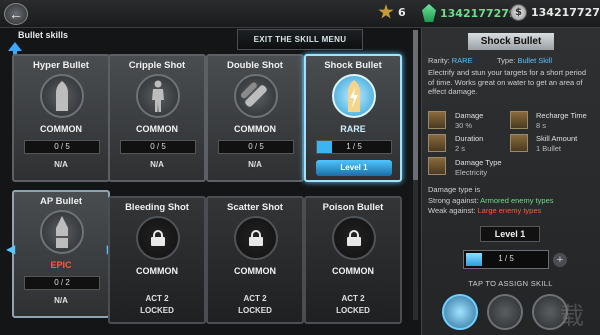  Describe the element at coordinates (354, 96) in the screenshot. I see `shock-bullet-icon` at that location.